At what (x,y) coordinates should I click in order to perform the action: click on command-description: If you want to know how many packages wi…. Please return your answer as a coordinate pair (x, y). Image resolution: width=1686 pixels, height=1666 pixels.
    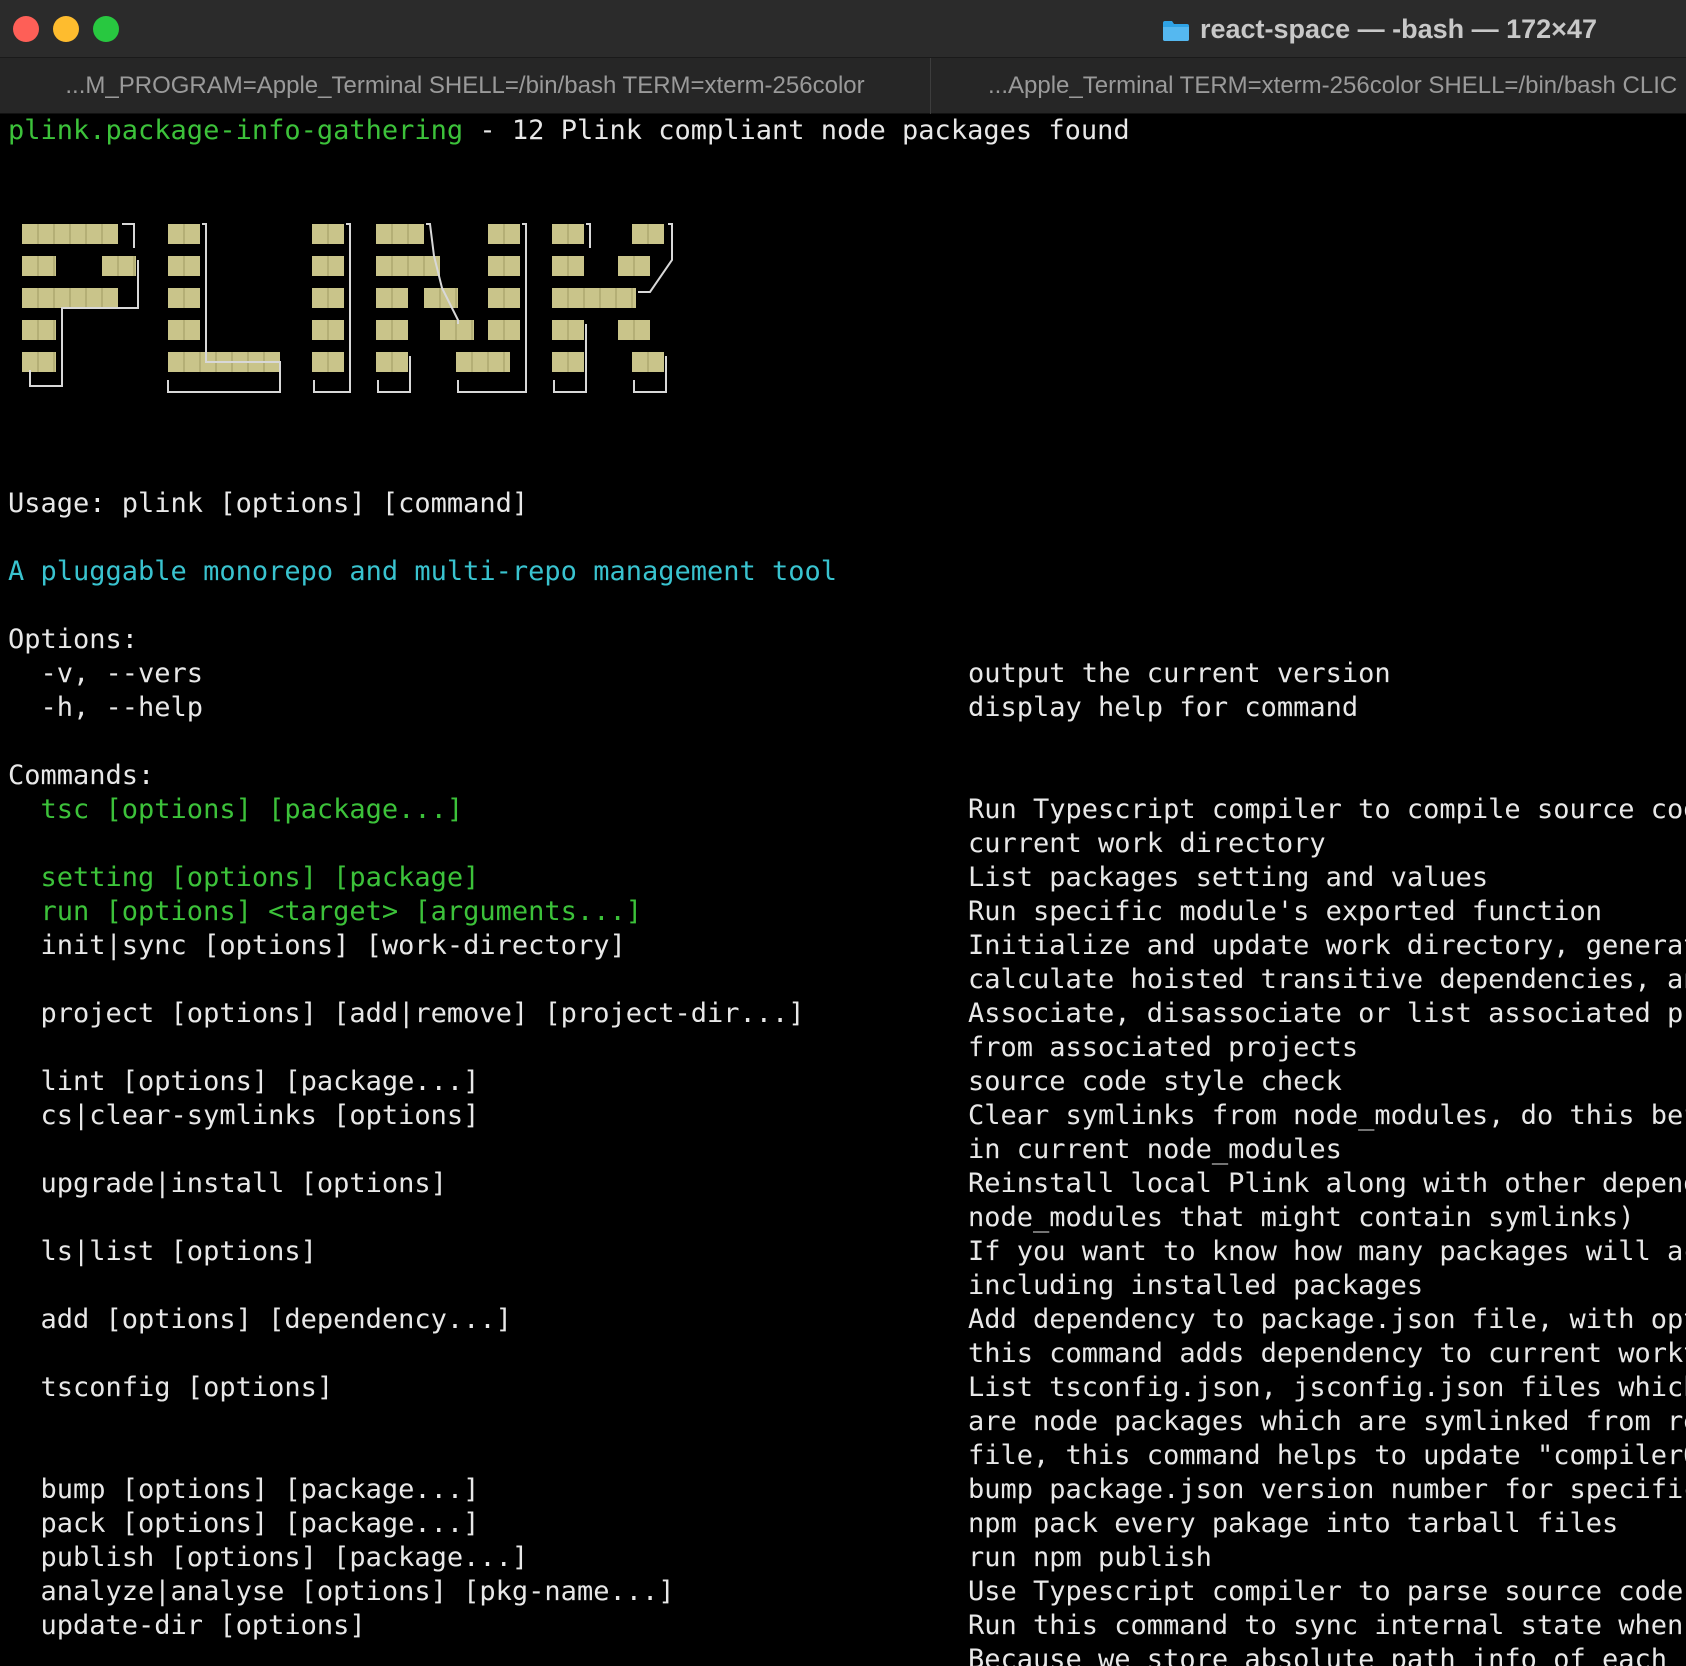
    Looking at the image, I should click on (1327, 1251).